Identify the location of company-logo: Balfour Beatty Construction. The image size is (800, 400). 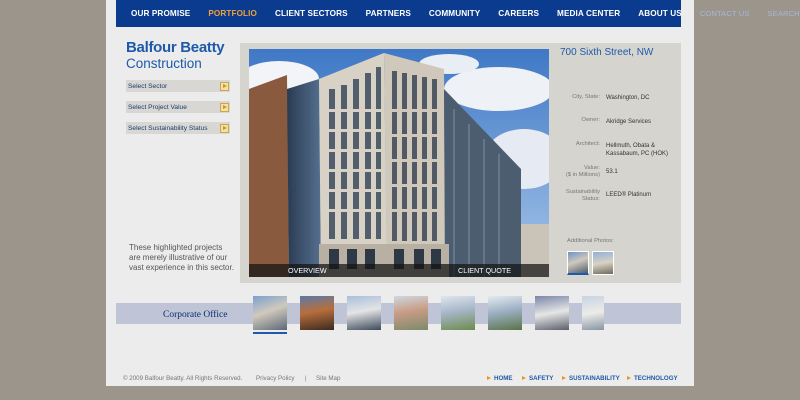
(175, 55).